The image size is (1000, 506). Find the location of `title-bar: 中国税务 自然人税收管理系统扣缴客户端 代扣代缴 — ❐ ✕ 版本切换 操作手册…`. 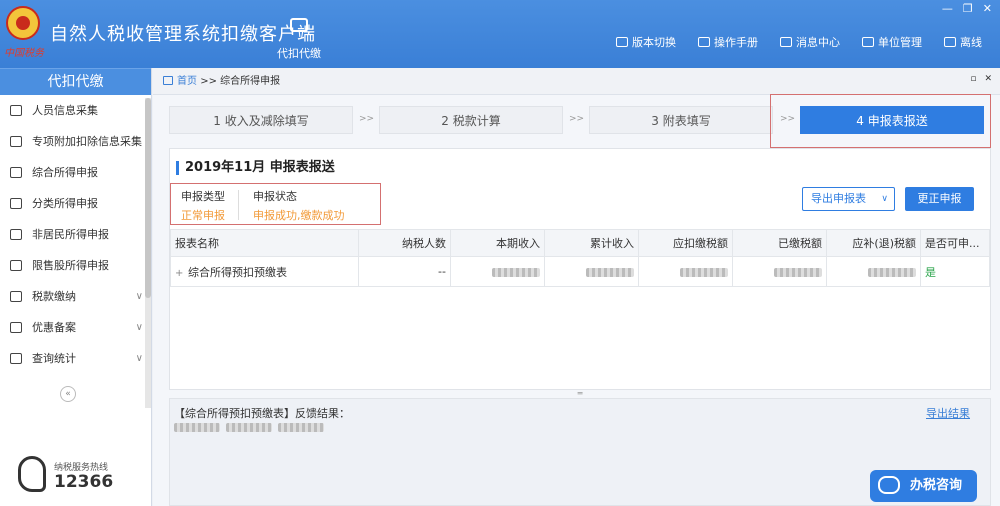

title-bar: 中国税务 自然人税收管理系统扣缴客户端 代扣代缴 — ❐ ✕ 版本切换 操作手册… is located at coordinates (500, 34).